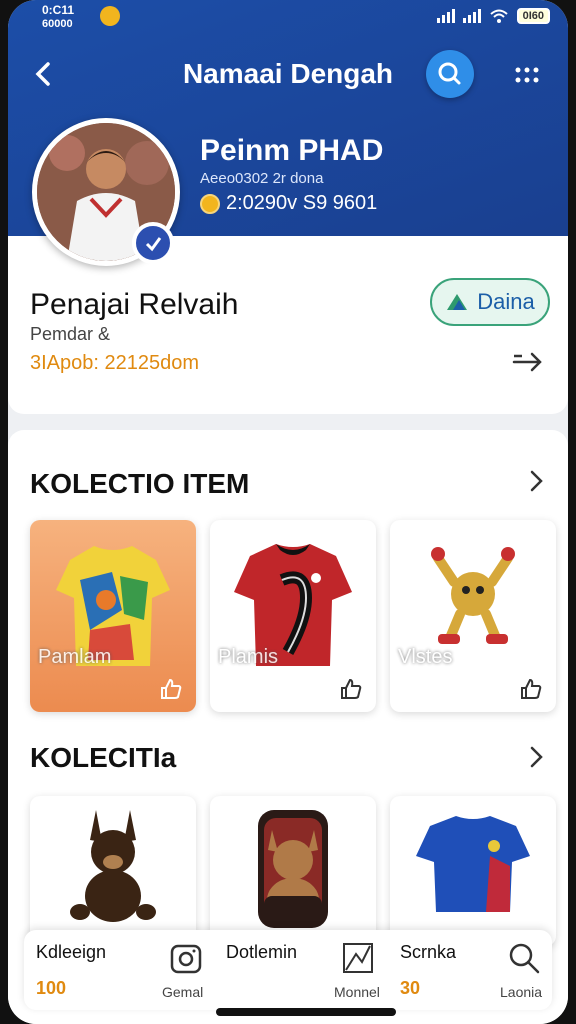  I want to click on tab-label-1: Gemal, so click(182, 992).